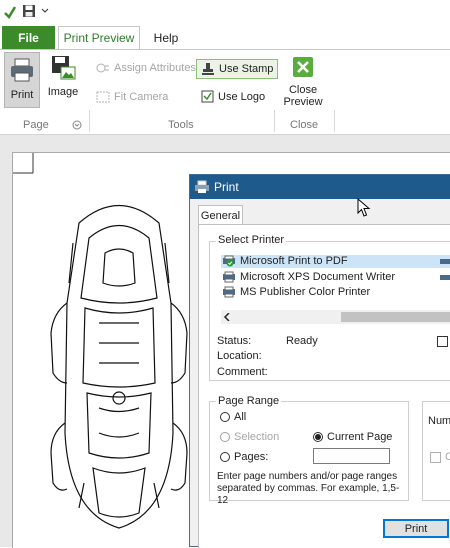 The width and height of the screenshot is (450, 548). What do you see at coordinates (23, 163) in the screenshot?
I see `page-corner-mark` at bounding box center [23, 163].